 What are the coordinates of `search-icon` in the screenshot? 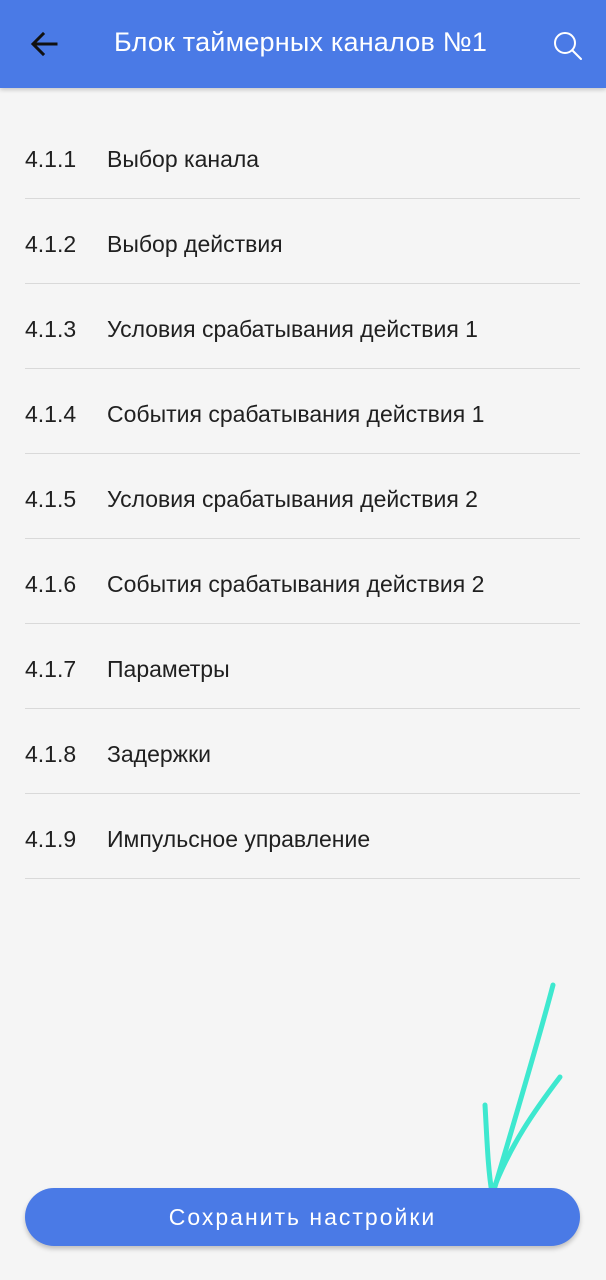 It's located at (568, 46).